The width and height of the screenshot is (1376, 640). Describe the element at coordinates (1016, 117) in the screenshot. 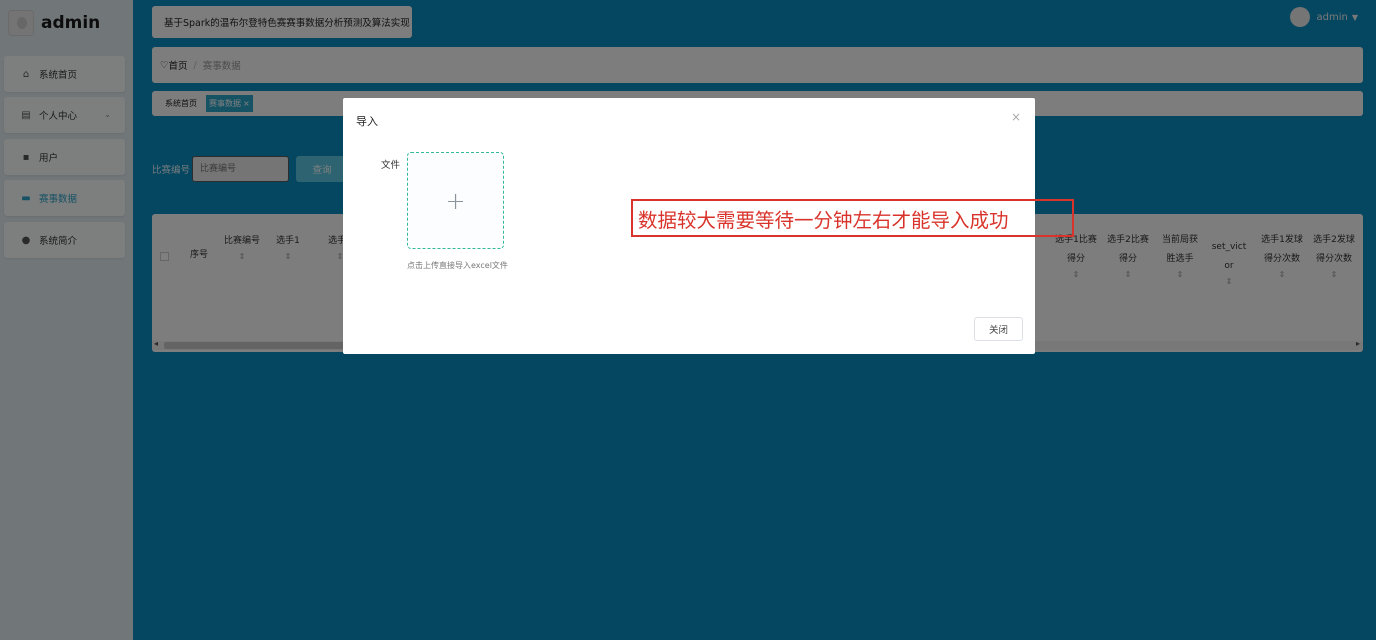

I see `close-icon: ×` at that location.